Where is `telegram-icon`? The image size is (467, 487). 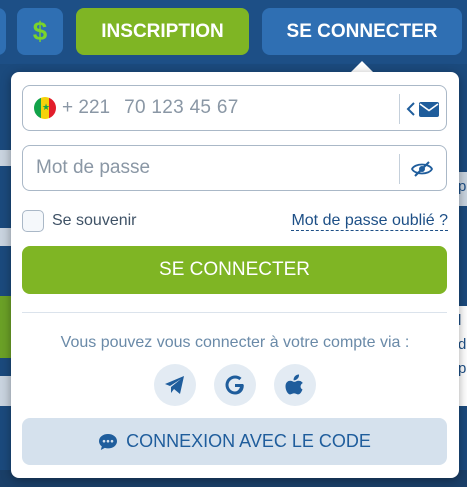 telegram-icon is located at coordinates (174, 385).